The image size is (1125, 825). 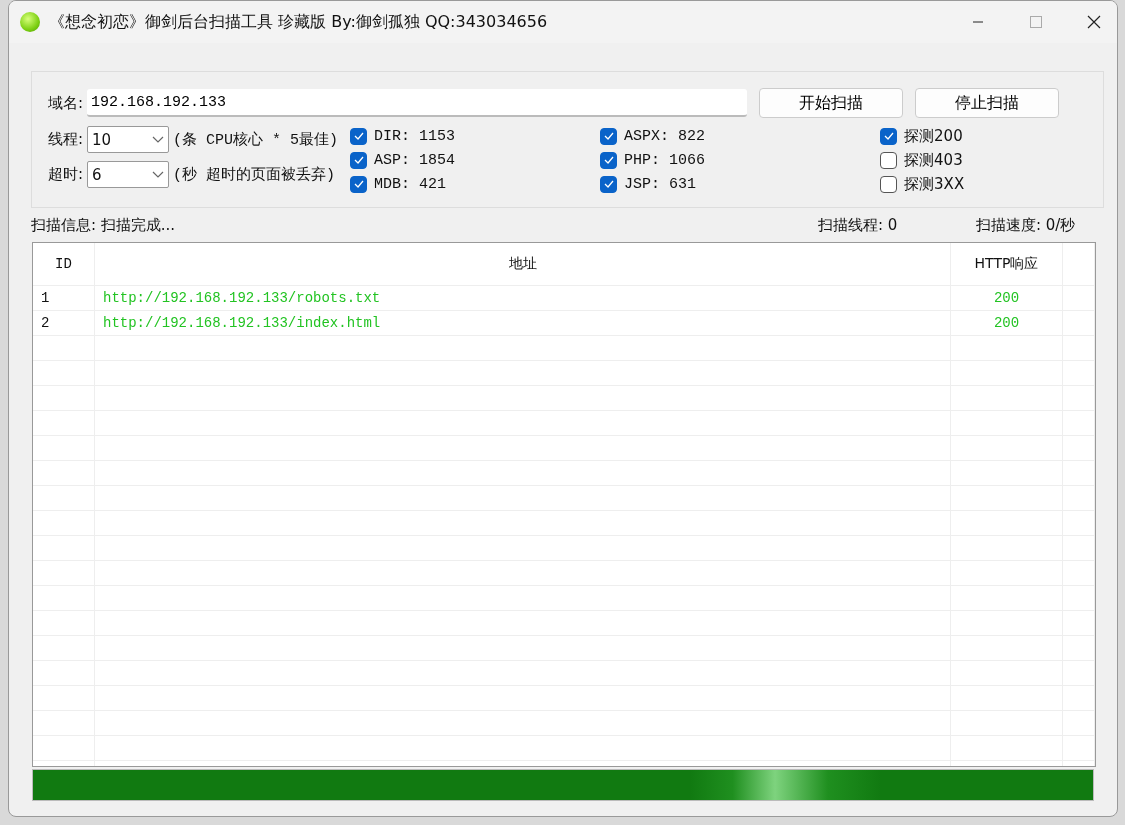 What do you see at coordinates (933, 160) in the screenshot?
I see `checkbox-label: 探测403` at bounding box center [933, 160].